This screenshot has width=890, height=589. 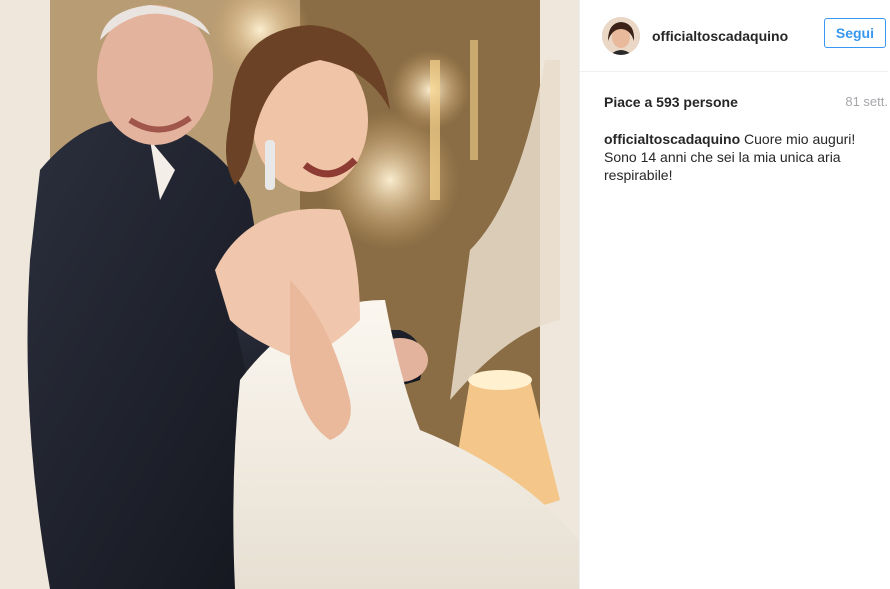 What do you see at coordinates (672, 139) in the screenshot?
I see `caption-username: officialtoscadaquino` at bounding box center [672, 139].